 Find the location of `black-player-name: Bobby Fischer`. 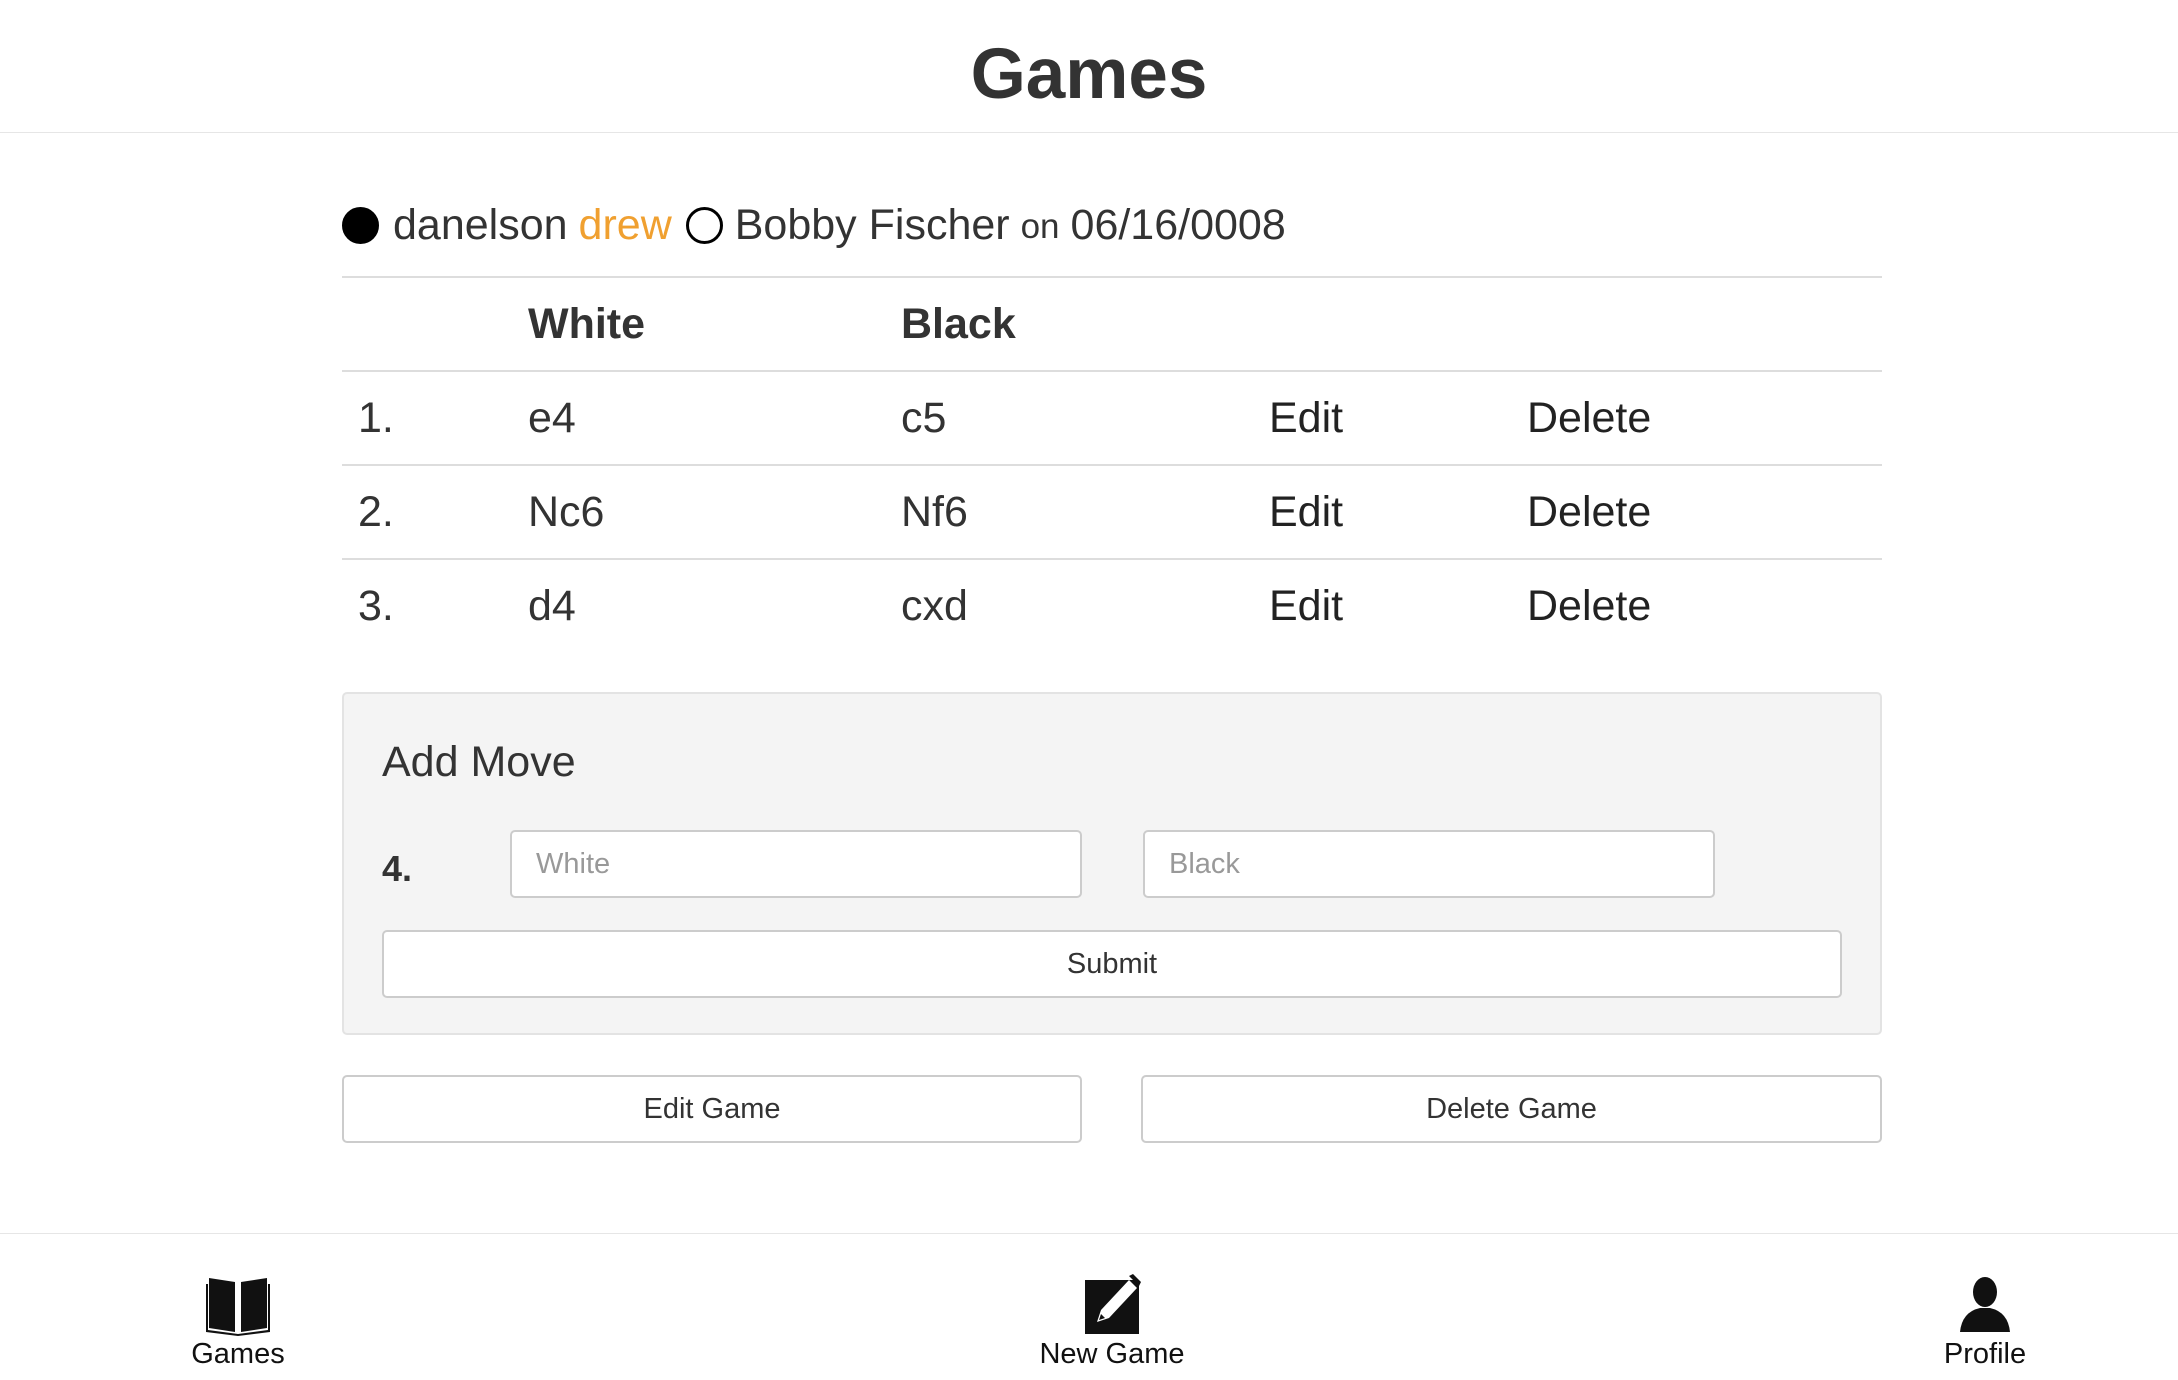

black-player-name: Bobby Fischer is located at coordinates (872, 224).